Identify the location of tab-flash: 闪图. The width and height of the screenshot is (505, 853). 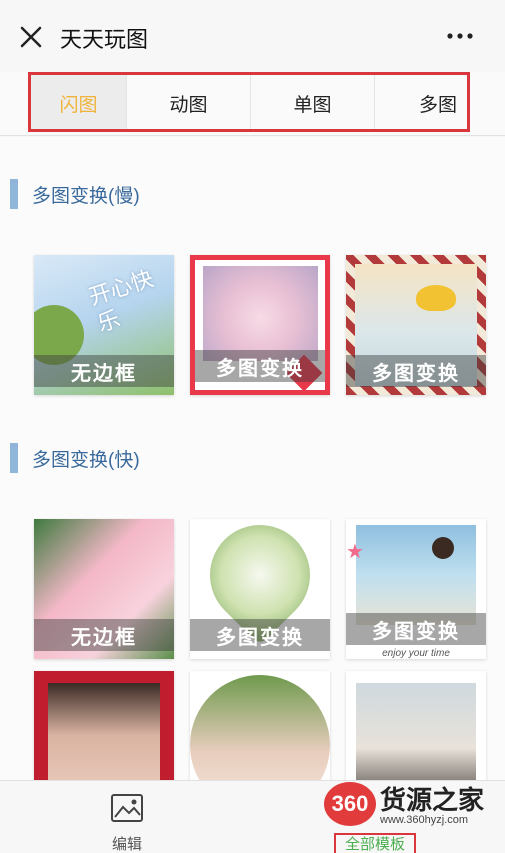
(79, 103).